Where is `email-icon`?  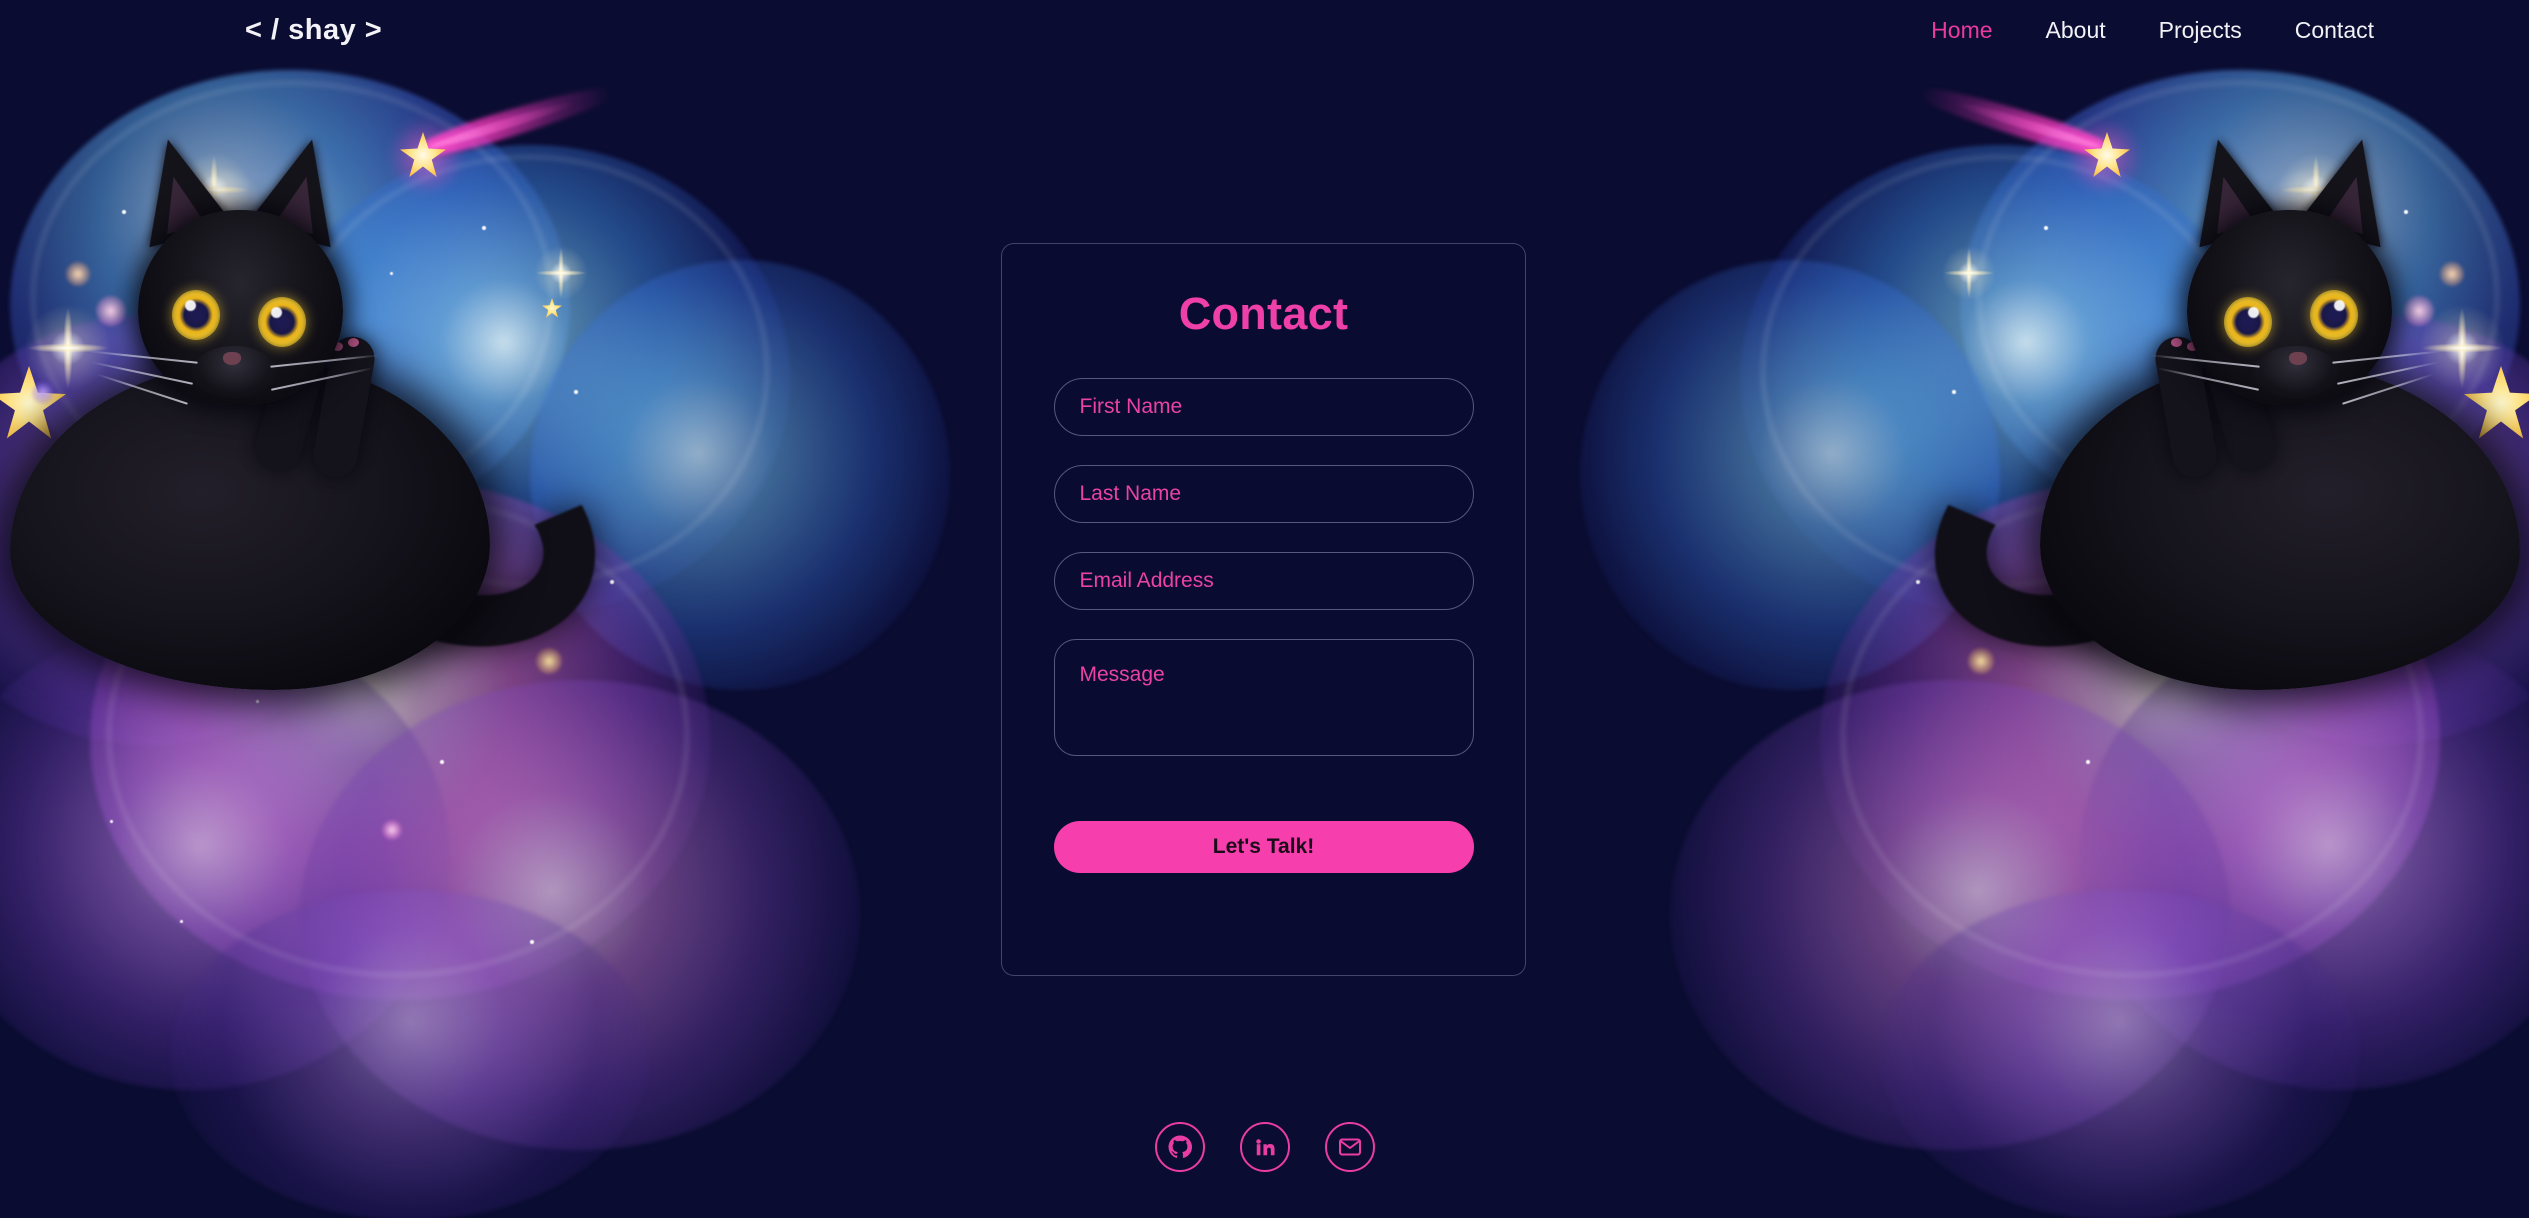 email-icon is located at coordinates (1350, 1147).